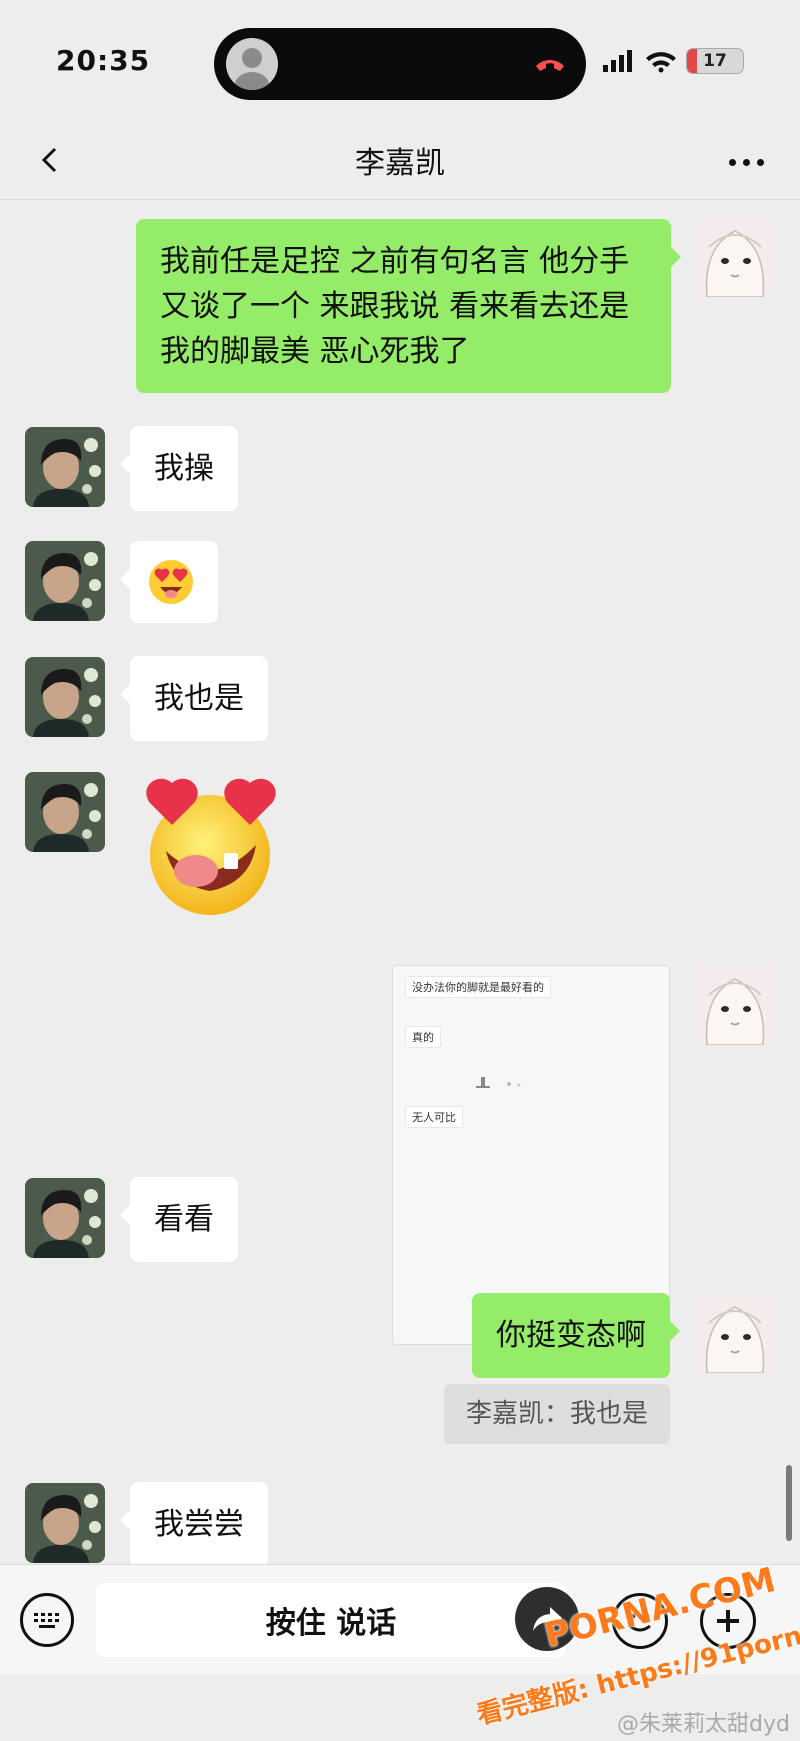 The height and width of the screenshot is (1741, 800). I want to click on heart-eyes-emoji-icon, so click(171, 582).